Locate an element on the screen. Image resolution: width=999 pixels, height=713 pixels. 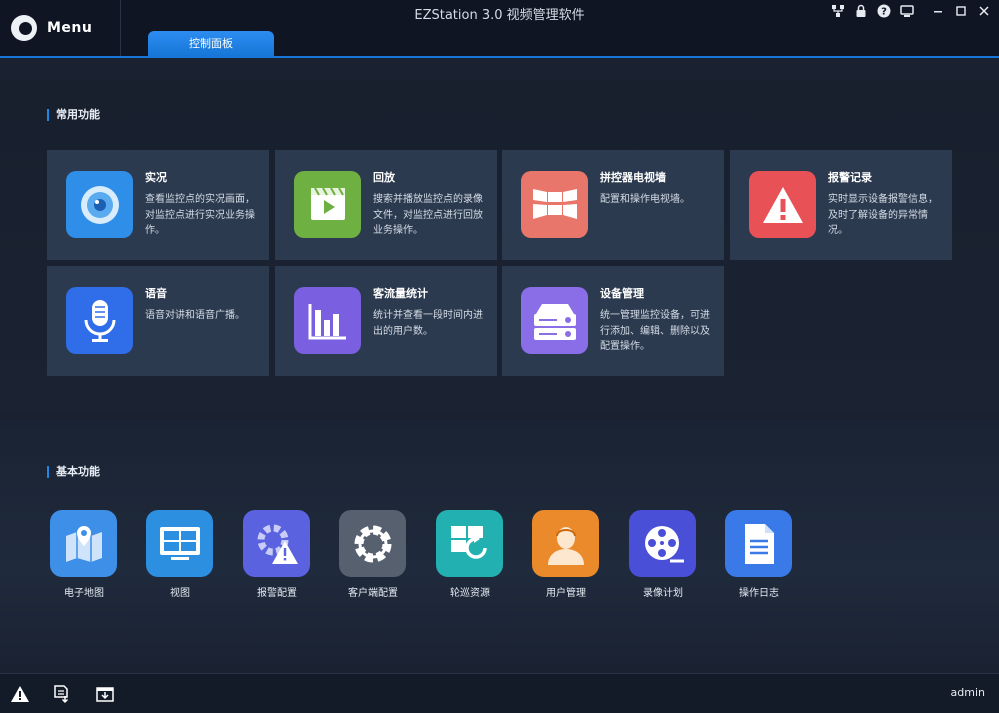
card-description: 查看监控点的实况画面，对监控点进行实况业务操作。 is located at coordinates (200, 215).